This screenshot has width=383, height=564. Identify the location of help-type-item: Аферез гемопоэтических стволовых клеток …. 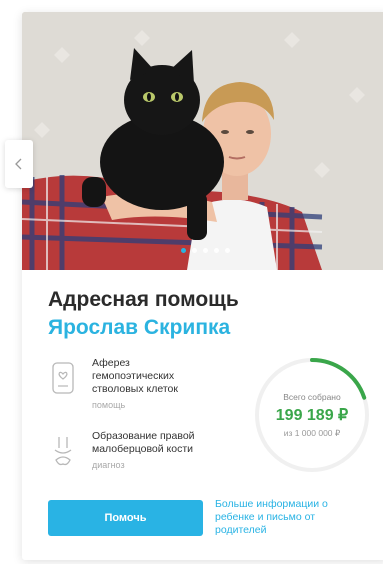
(120, 383).